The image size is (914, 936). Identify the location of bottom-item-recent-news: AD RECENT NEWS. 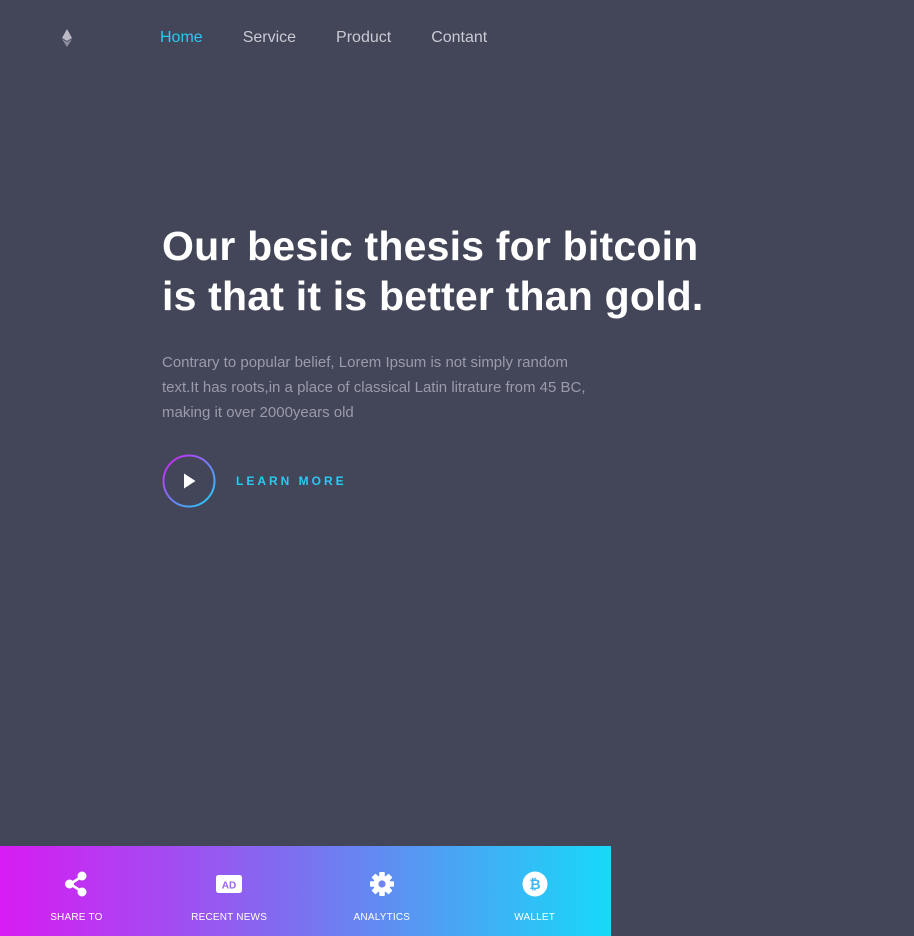
(229, 891).